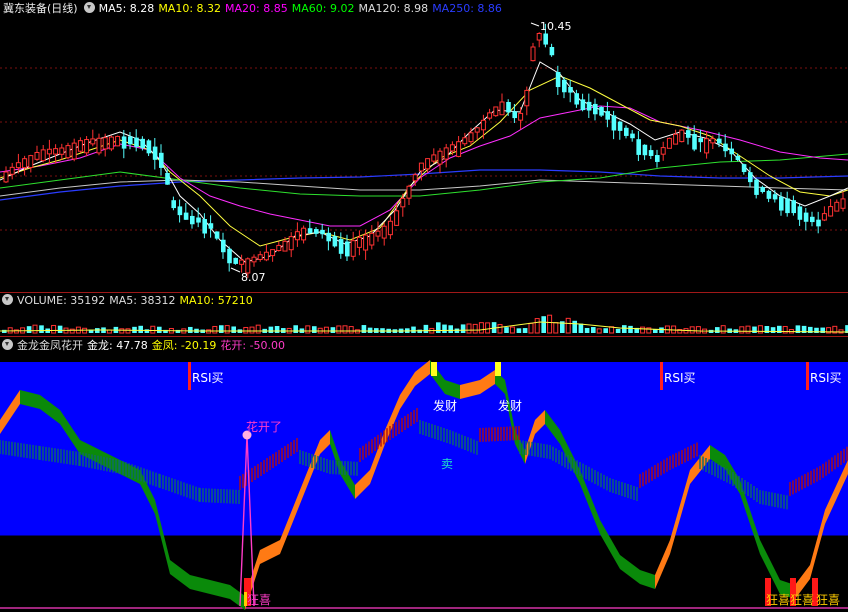  What do you see at coordinates (802, 600) in the screenshot?
I see `kuangxi-label: 狂喜` at bounding box center [802, 600].